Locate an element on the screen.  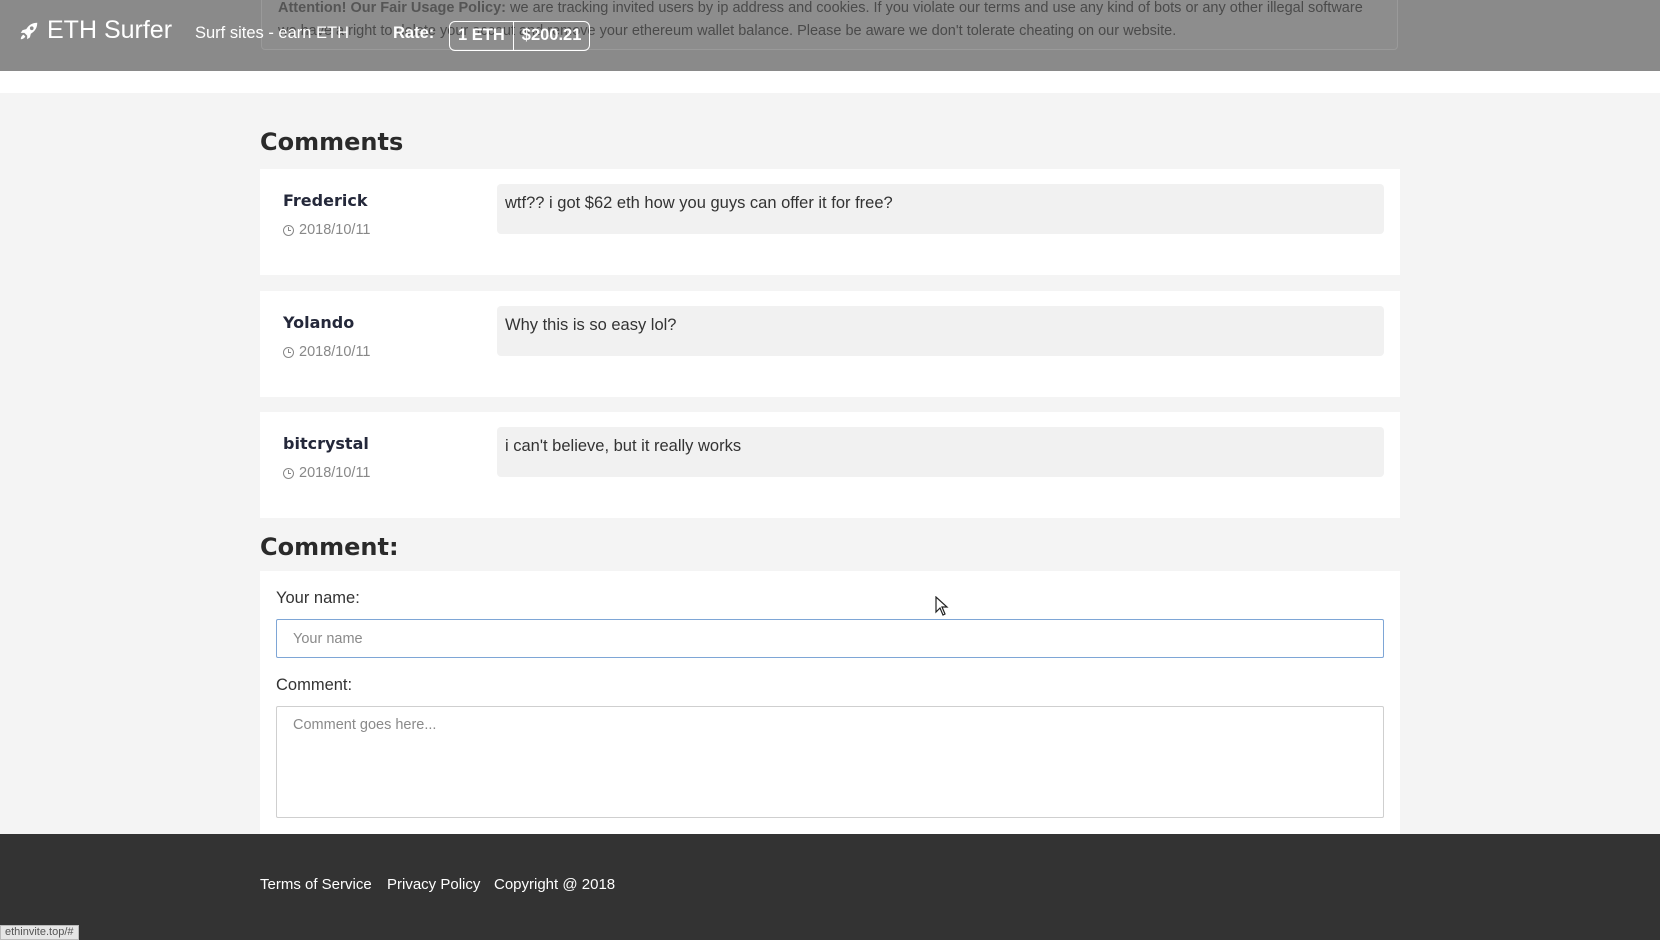
name-input is located at coordinates (830, 638).